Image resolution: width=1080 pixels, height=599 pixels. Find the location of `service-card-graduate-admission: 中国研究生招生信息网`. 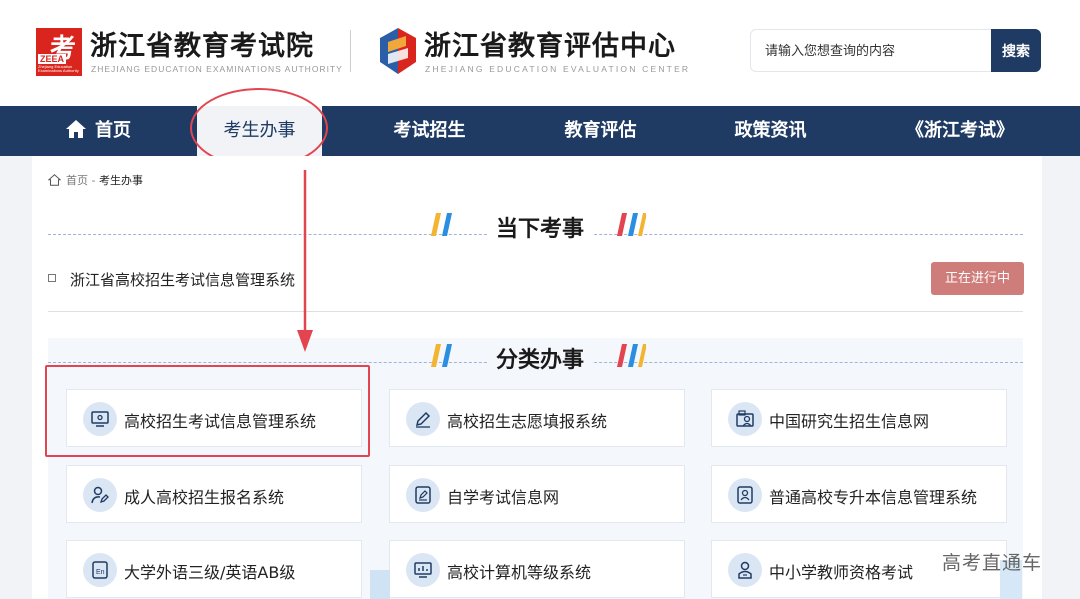

service-card-graduate-admission: 中国研究生招生信息网 is located at coordinates (859, 418).